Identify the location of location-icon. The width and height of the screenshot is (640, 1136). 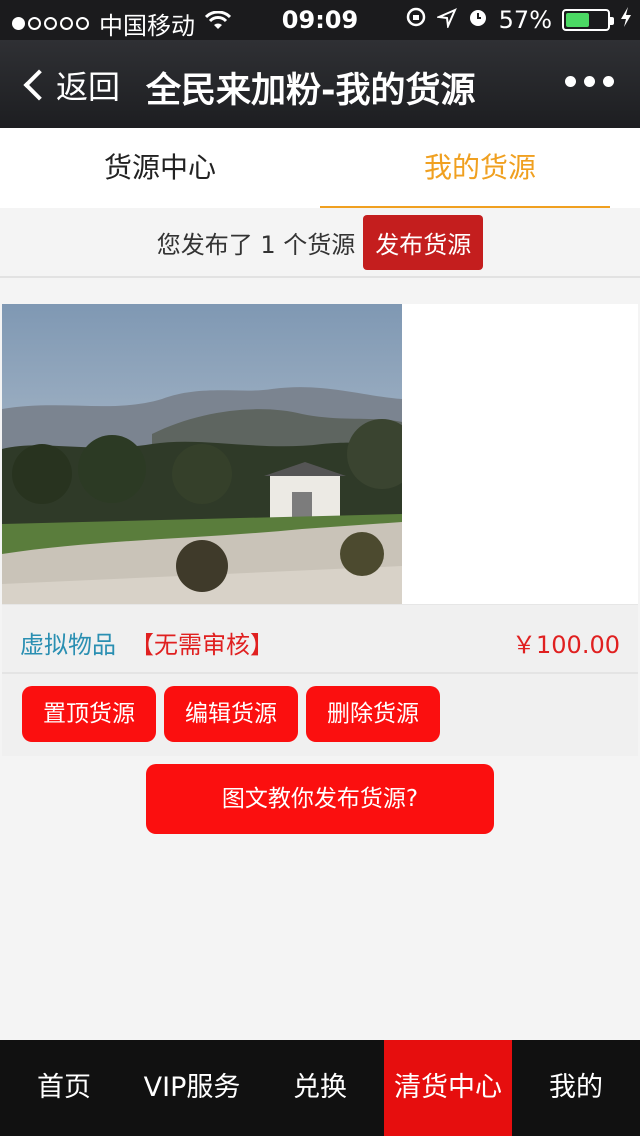
(445, 20).